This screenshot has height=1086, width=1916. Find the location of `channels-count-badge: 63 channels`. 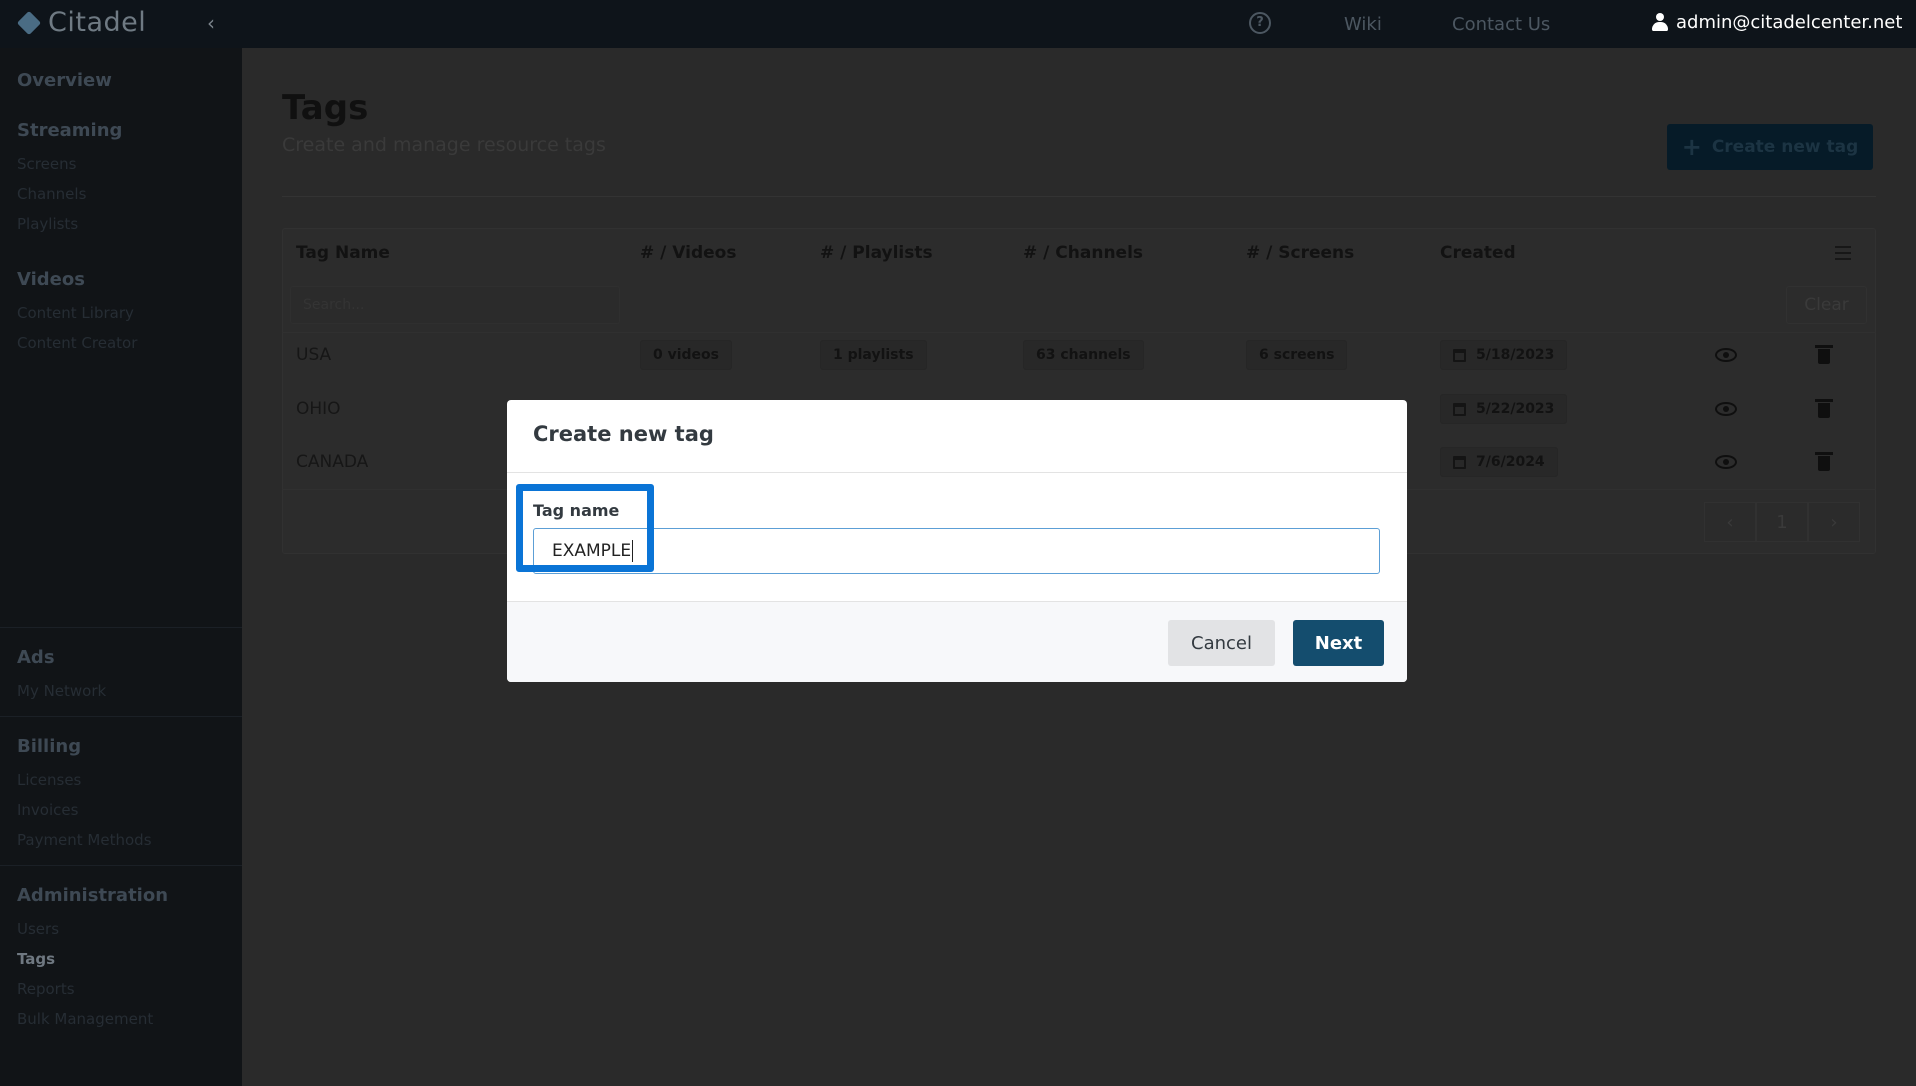

channels-count-badge: 63 channels is located at coordinates (1083, 355).